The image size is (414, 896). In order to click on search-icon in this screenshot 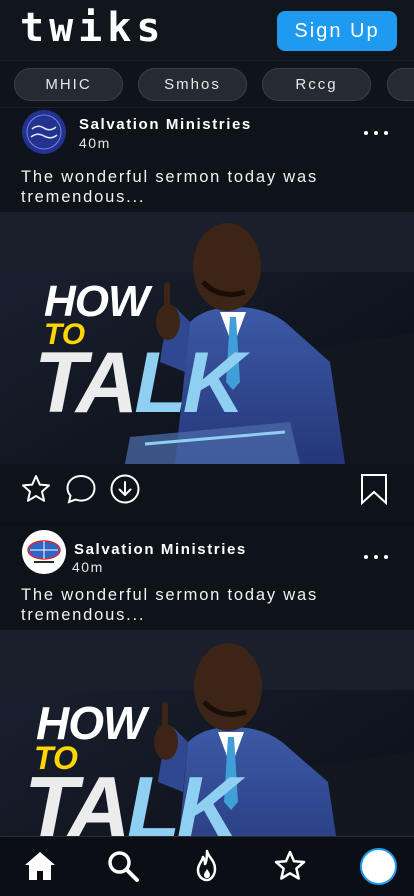, I will do `click(123, 866)`.